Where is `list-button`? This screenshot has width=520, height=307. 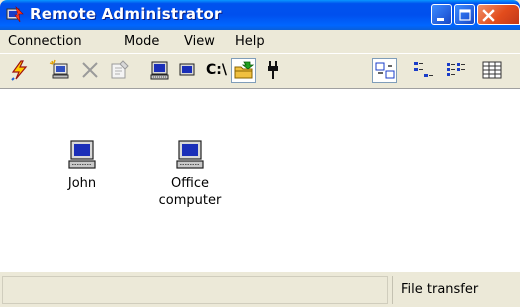
list-button is located at coordinates (456, 70).